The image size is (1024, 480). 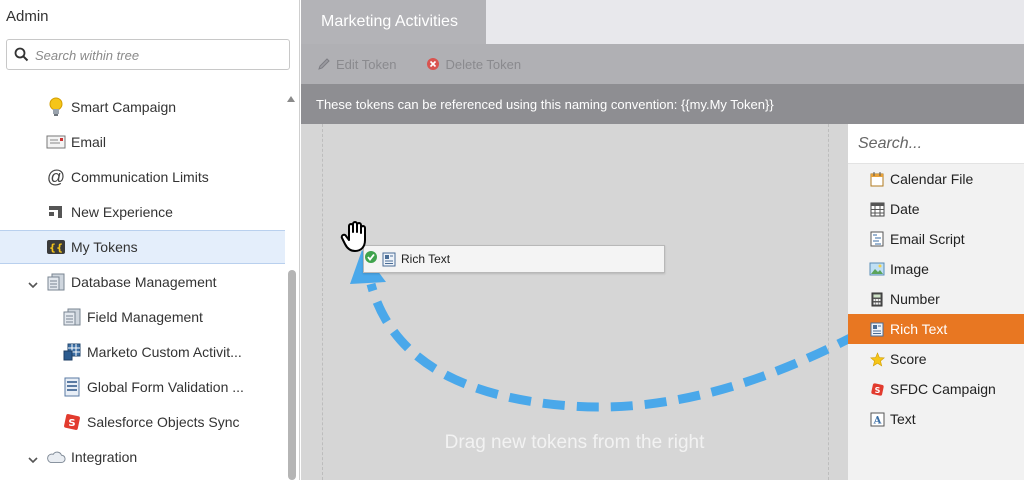 What do you see at coordinates (662, 22) in the screenshot?
I see `tab-bar: Marketing Activities` at bounding box center [662, 22].